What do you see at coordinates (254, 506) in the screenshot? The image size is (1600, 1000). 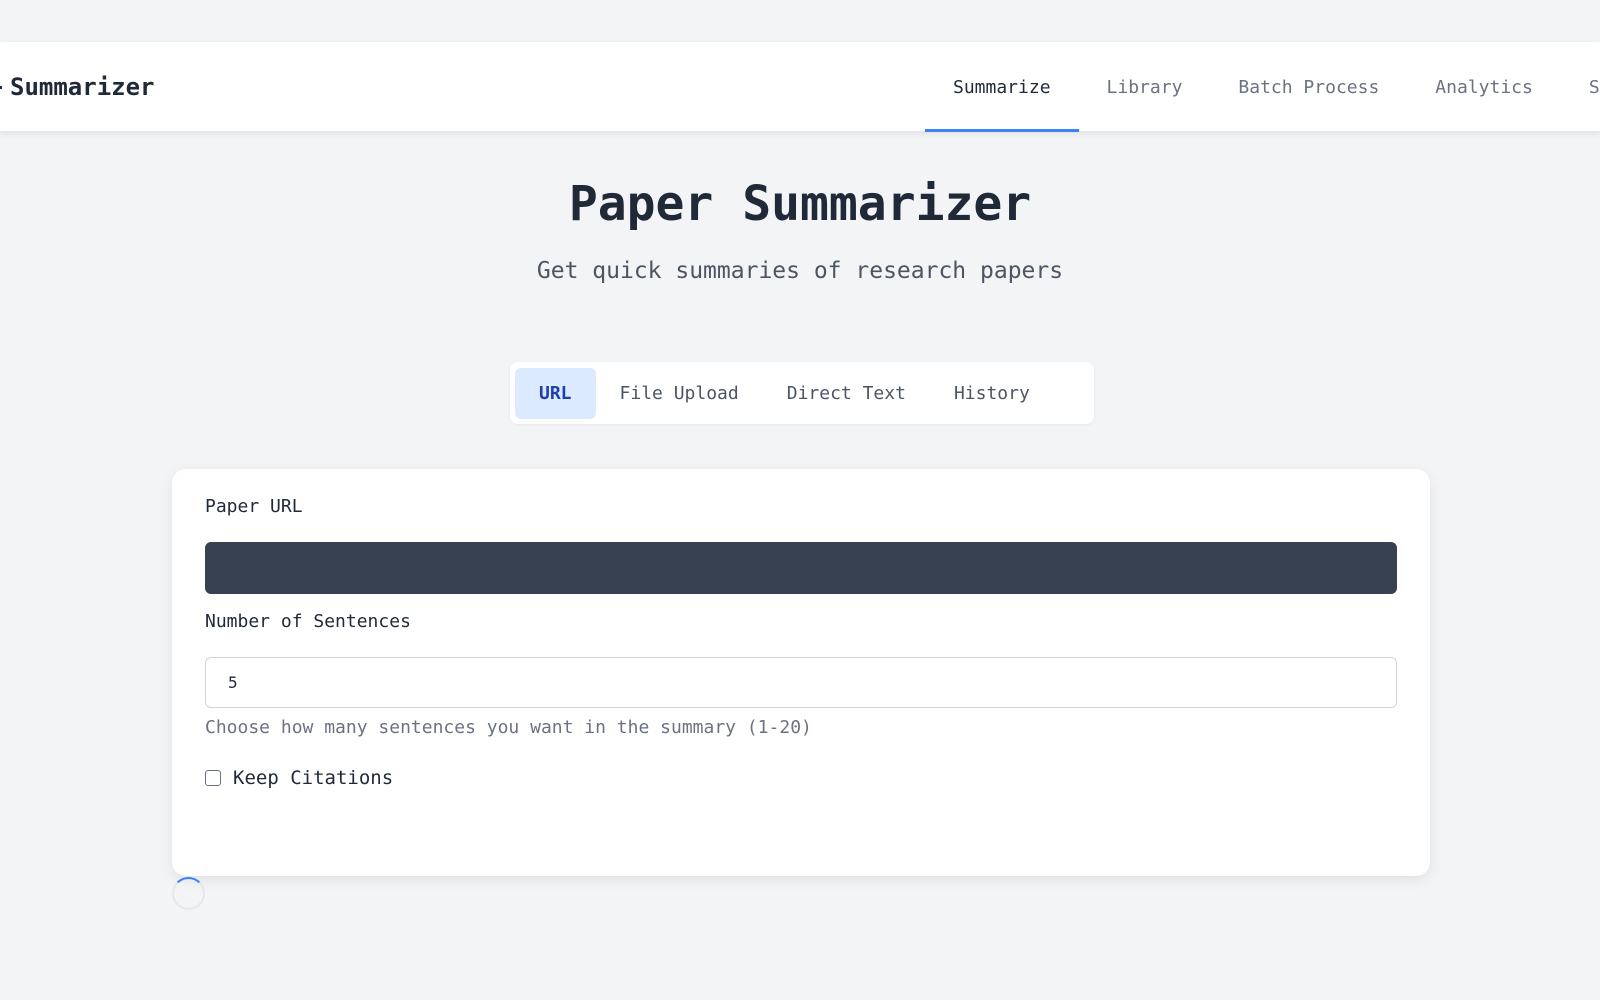 I see `paper-url-label: Paper URL` at bounding box center [254, 506].